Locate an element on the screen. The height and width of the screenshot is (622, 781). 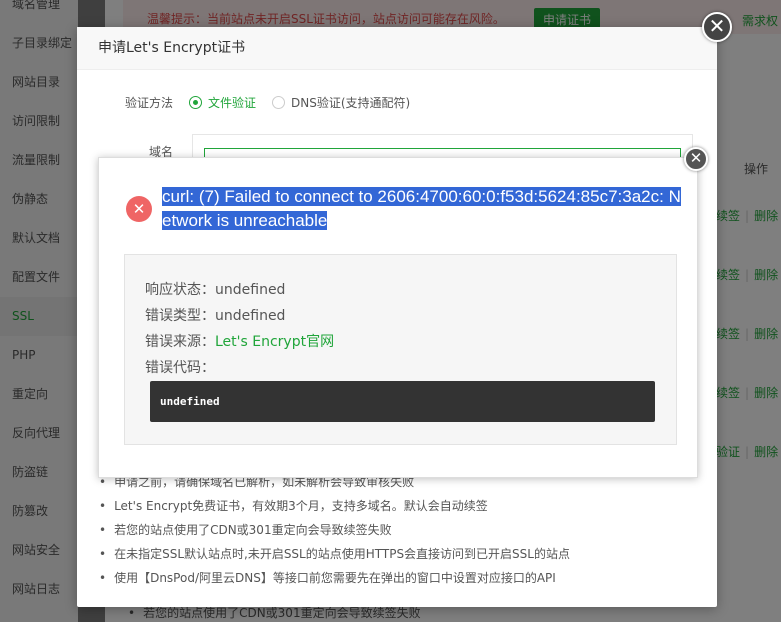
file-verify-option-label: 文件验证 is located at coordinates (232, 102).